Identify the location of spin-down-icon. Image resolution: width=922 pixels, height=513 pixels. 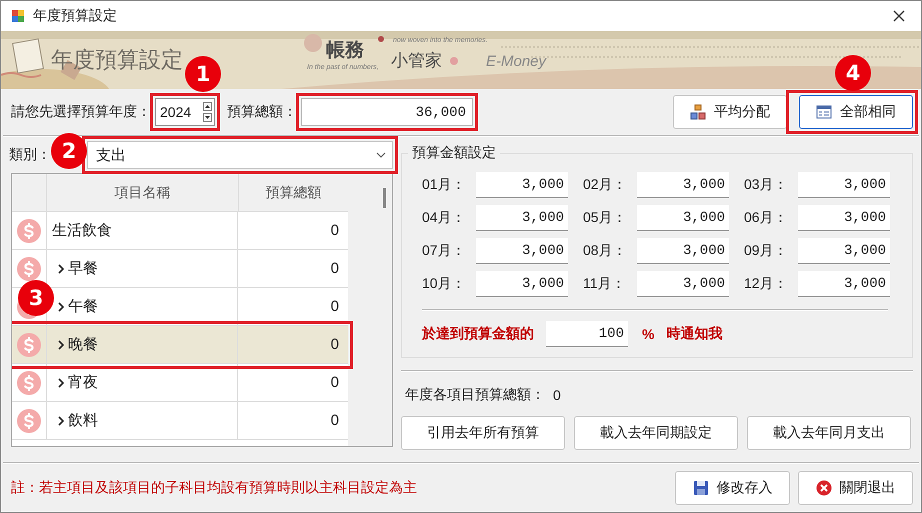
(207, 117).